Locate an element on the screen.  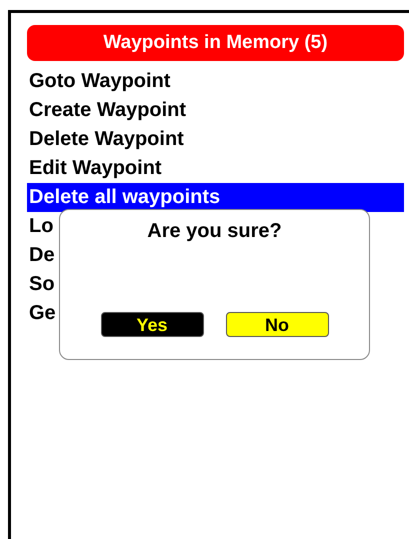
menu-item: Goto Waypoint is located at coordinates (215, 81).